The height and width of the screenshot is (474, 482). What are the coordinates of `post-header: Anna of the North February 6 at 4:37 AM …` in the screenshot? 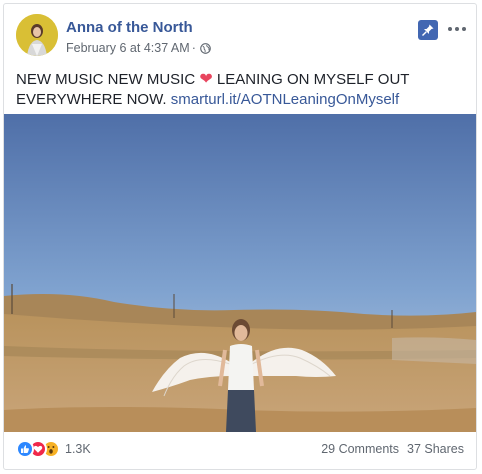 It's located at (241, 37).